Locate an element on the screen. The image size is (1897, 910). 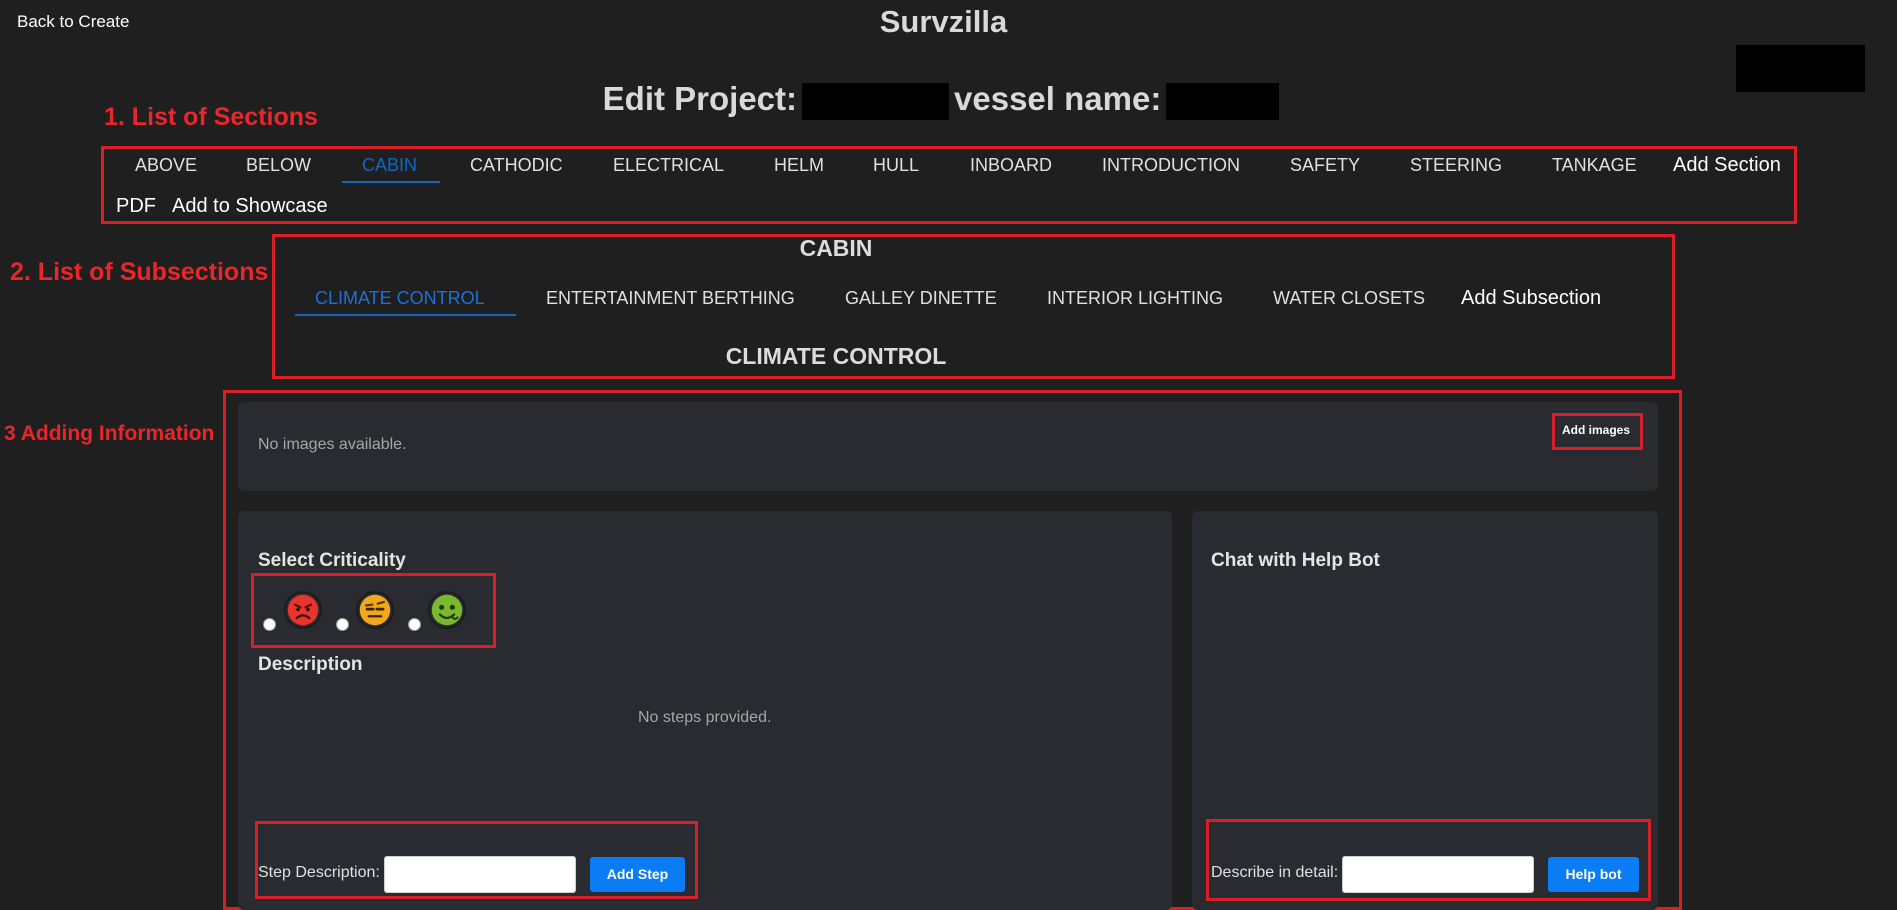
annotation-sections: 1. List of Sections is located at coordinates (211, 117).